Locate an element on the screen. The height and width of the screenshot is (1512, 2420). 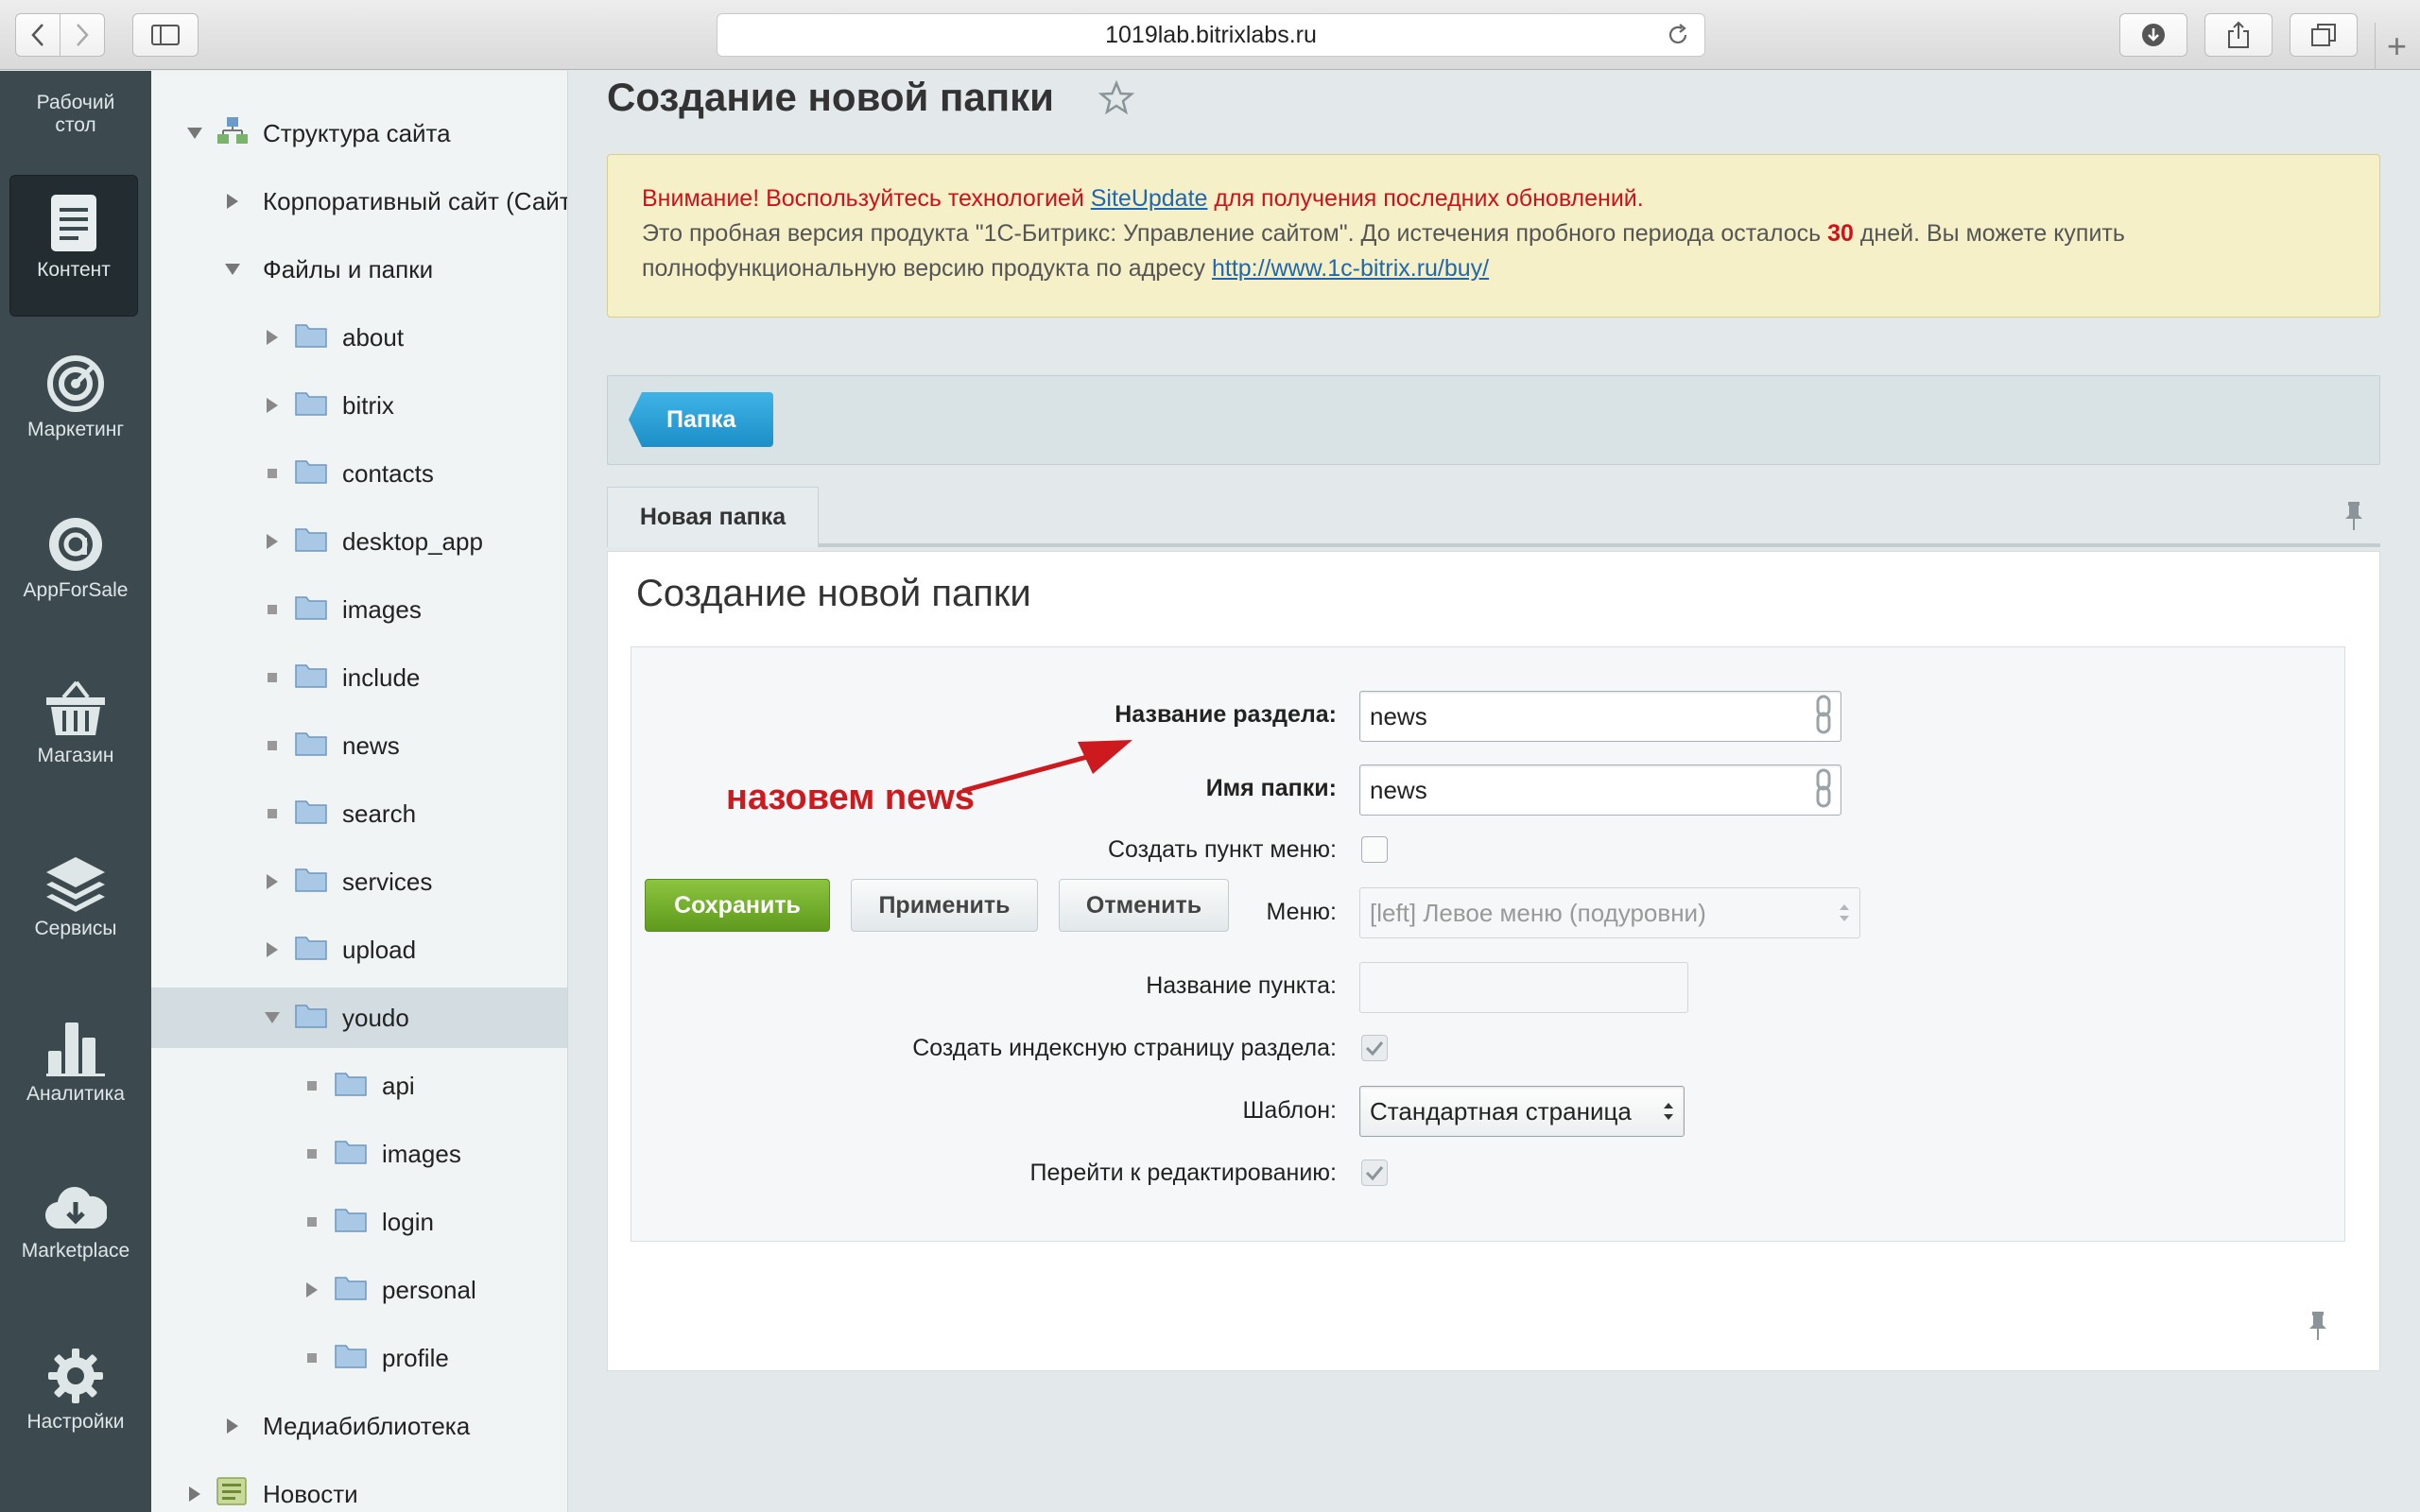
tree-item-site-structure: Структура сайта is located at coordinates (359, 133).